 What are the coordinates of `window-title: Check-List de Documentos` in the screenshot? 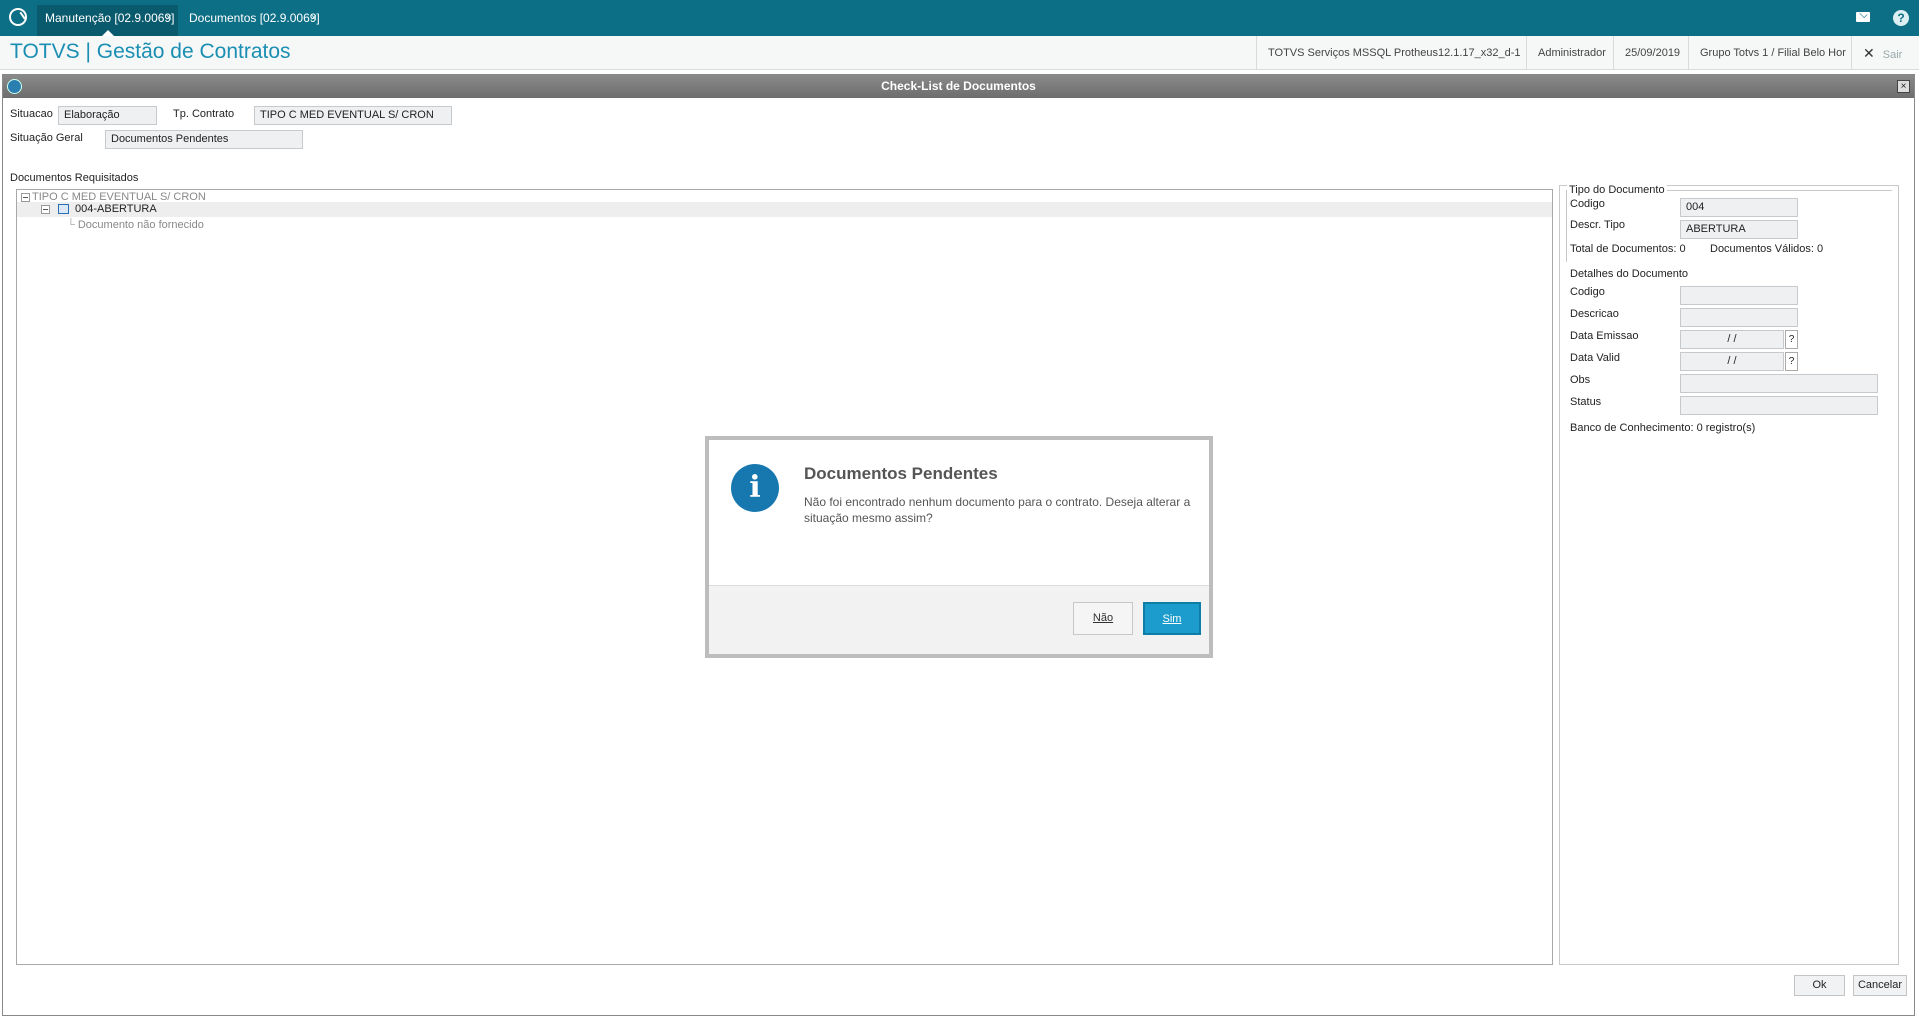 It's located at (958, 86).